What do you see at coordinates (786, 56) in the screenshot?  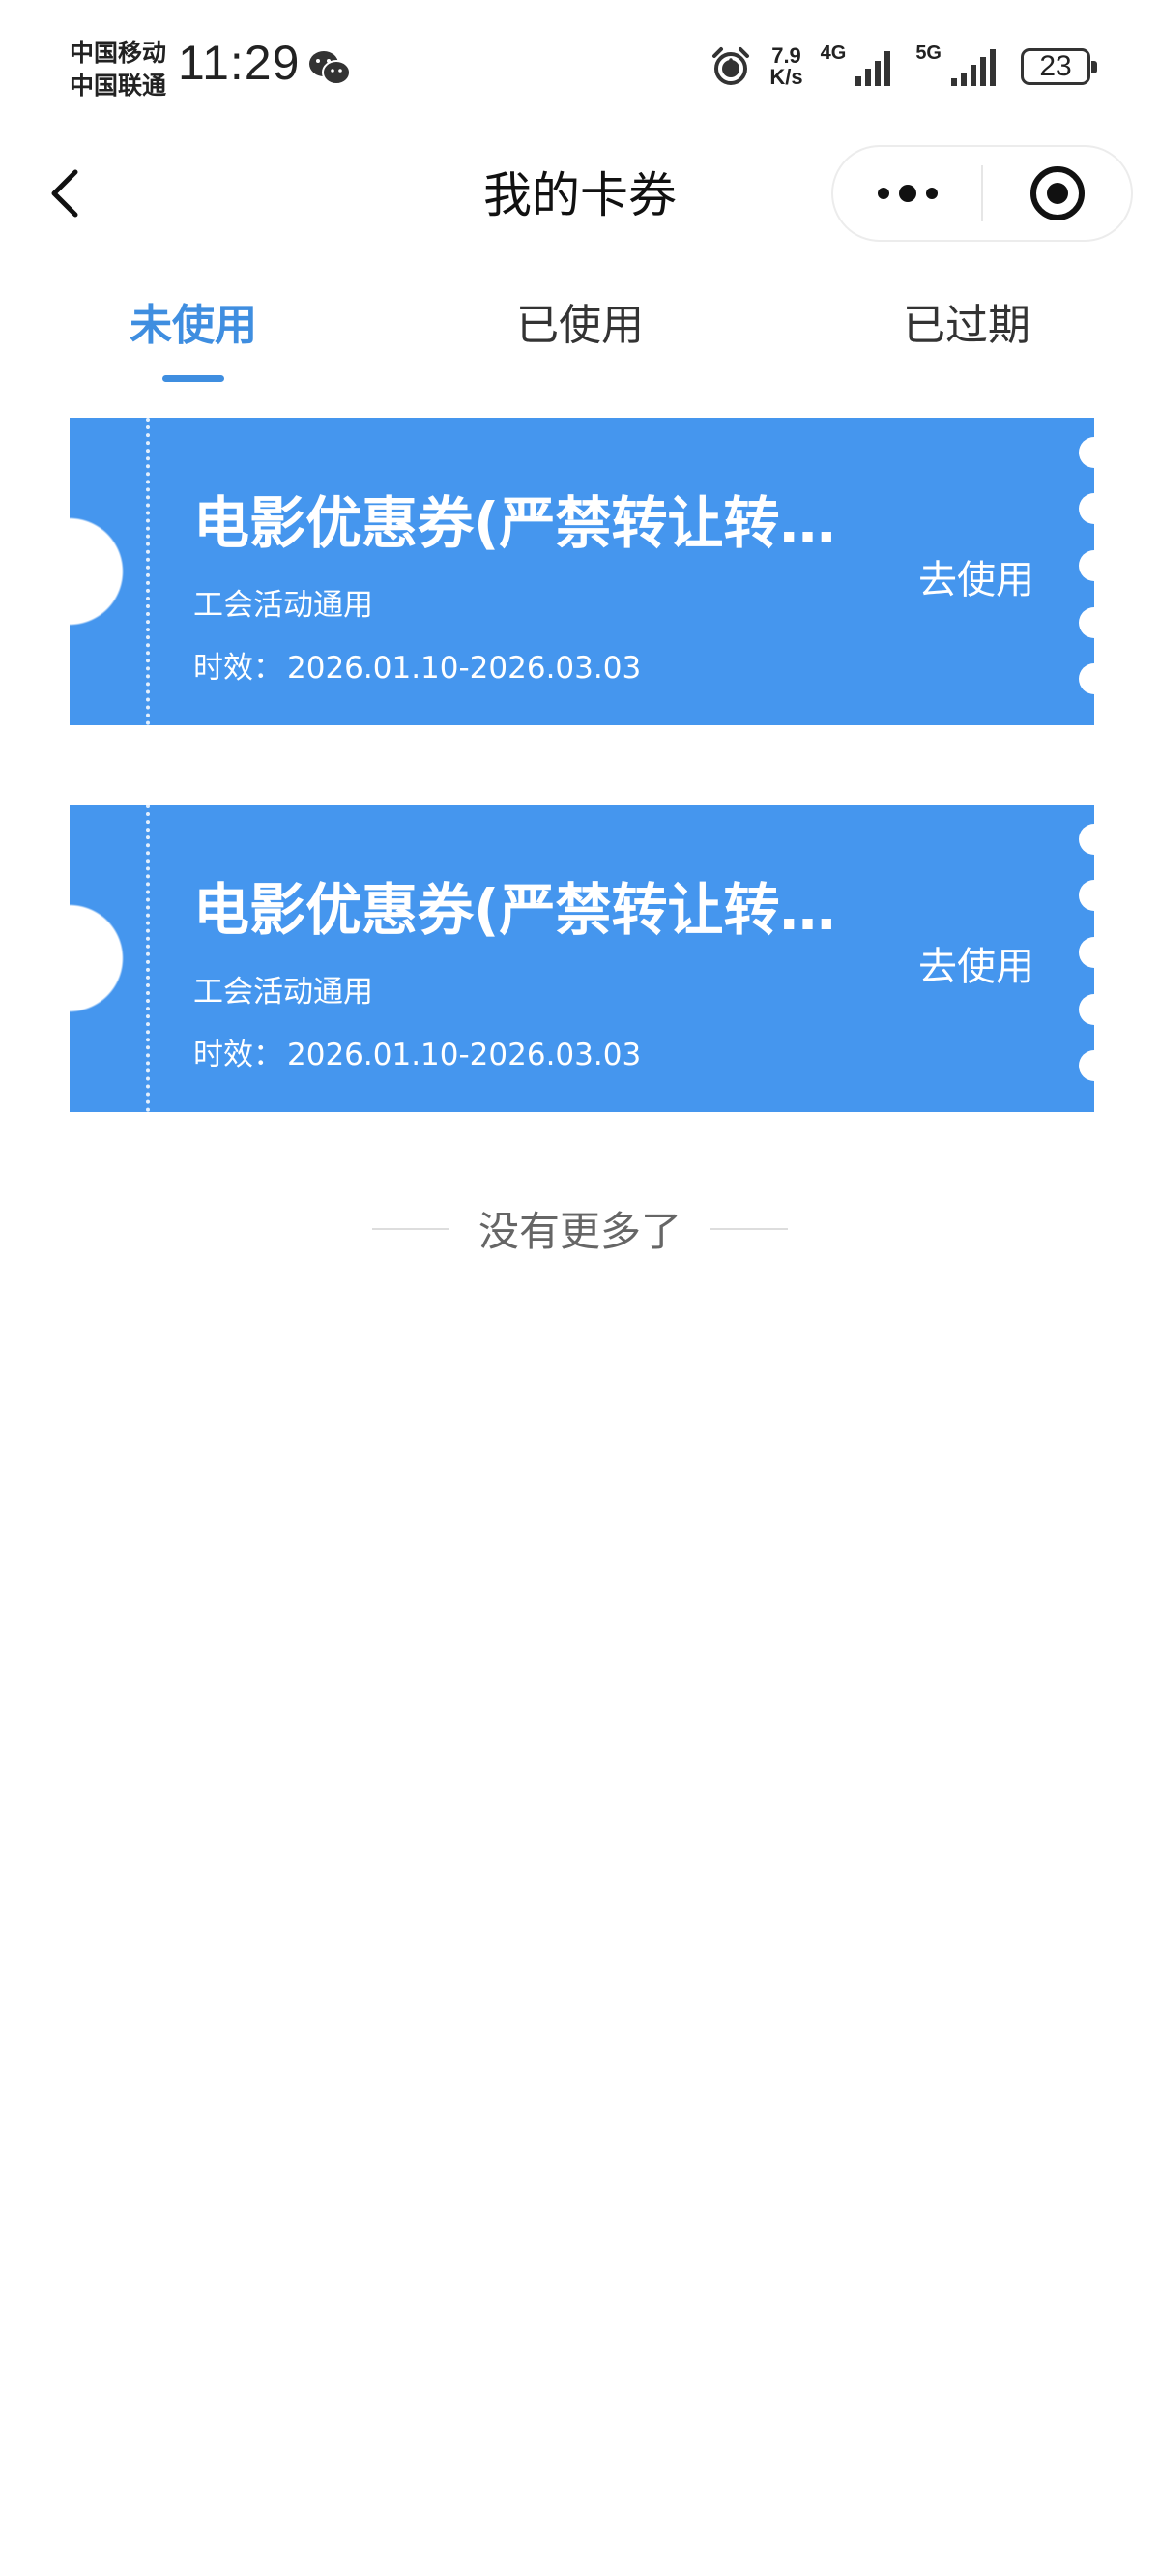 I see `network-speed-value: 7.9` at bounding box center [786, 56].